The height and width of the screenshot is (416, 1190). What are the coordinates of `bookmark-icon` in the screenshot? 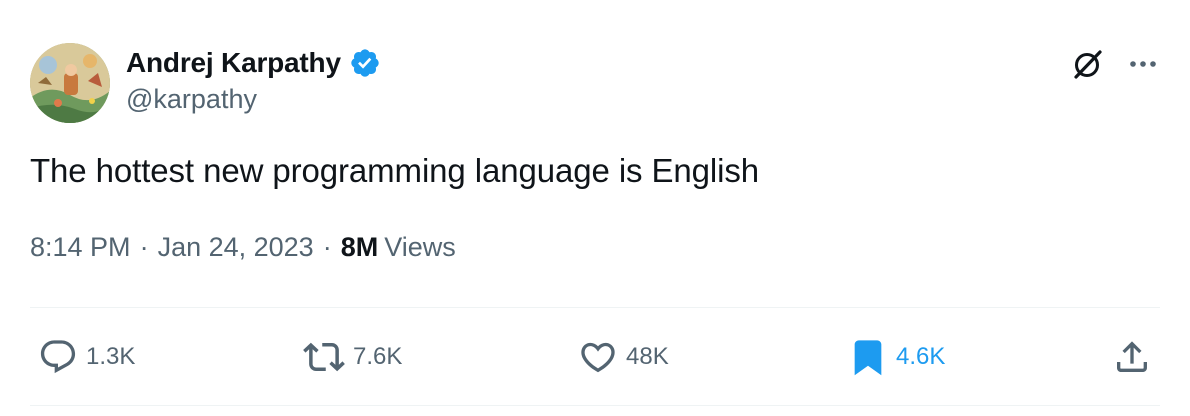 It's located at (868, 358).